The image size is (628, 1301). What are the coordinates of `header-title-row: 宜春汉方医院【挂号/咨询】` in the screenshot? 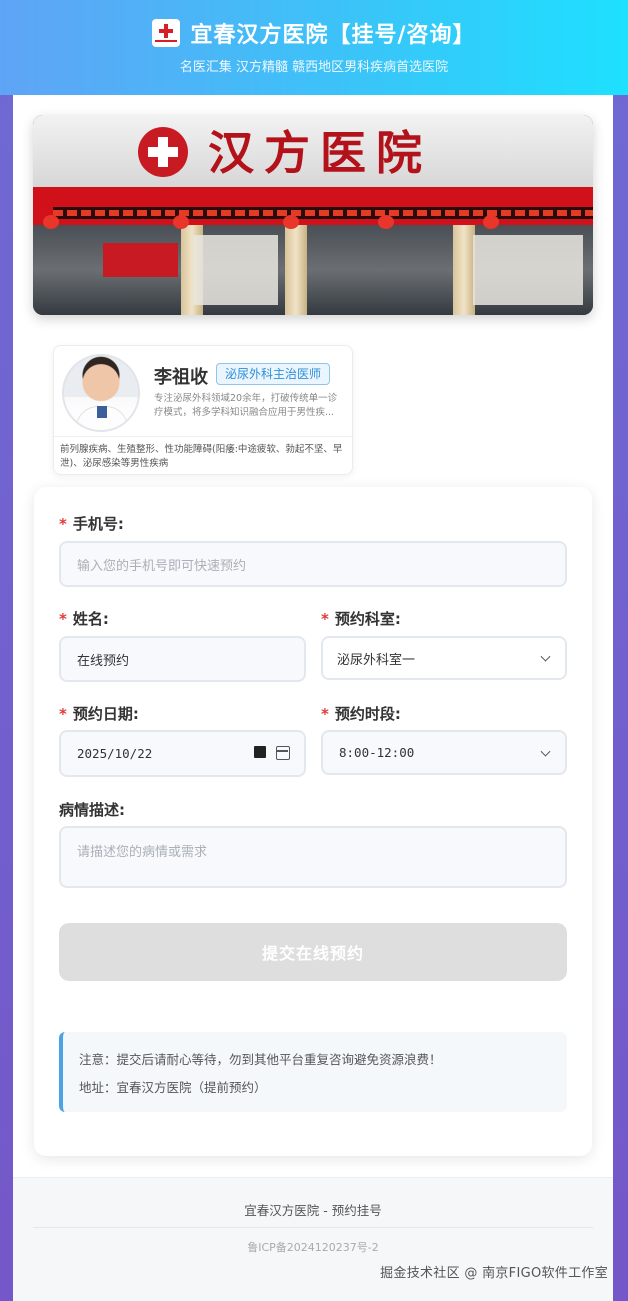 It's located at (314, 33).